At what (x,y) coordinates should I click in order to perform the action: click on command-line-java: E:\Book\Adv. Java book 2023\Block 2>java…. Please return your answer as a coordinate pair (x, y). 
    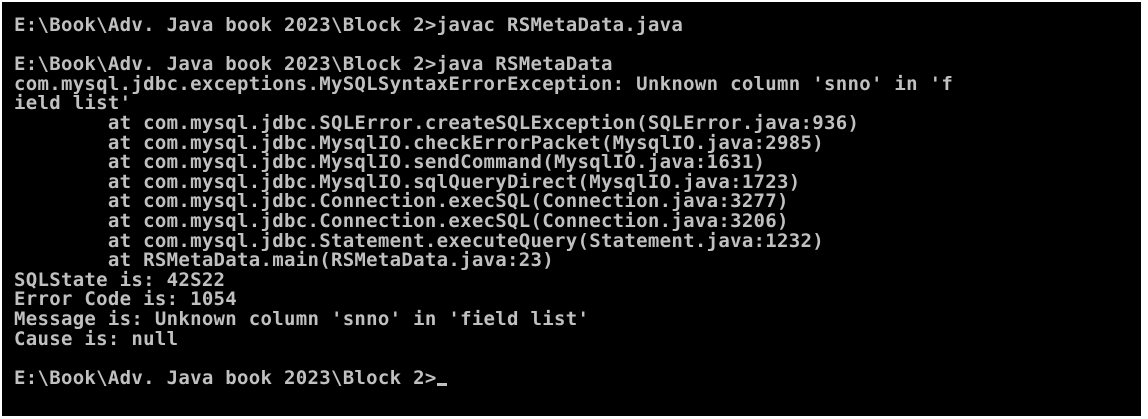
    Looking at the image, I should click on (313, 64).